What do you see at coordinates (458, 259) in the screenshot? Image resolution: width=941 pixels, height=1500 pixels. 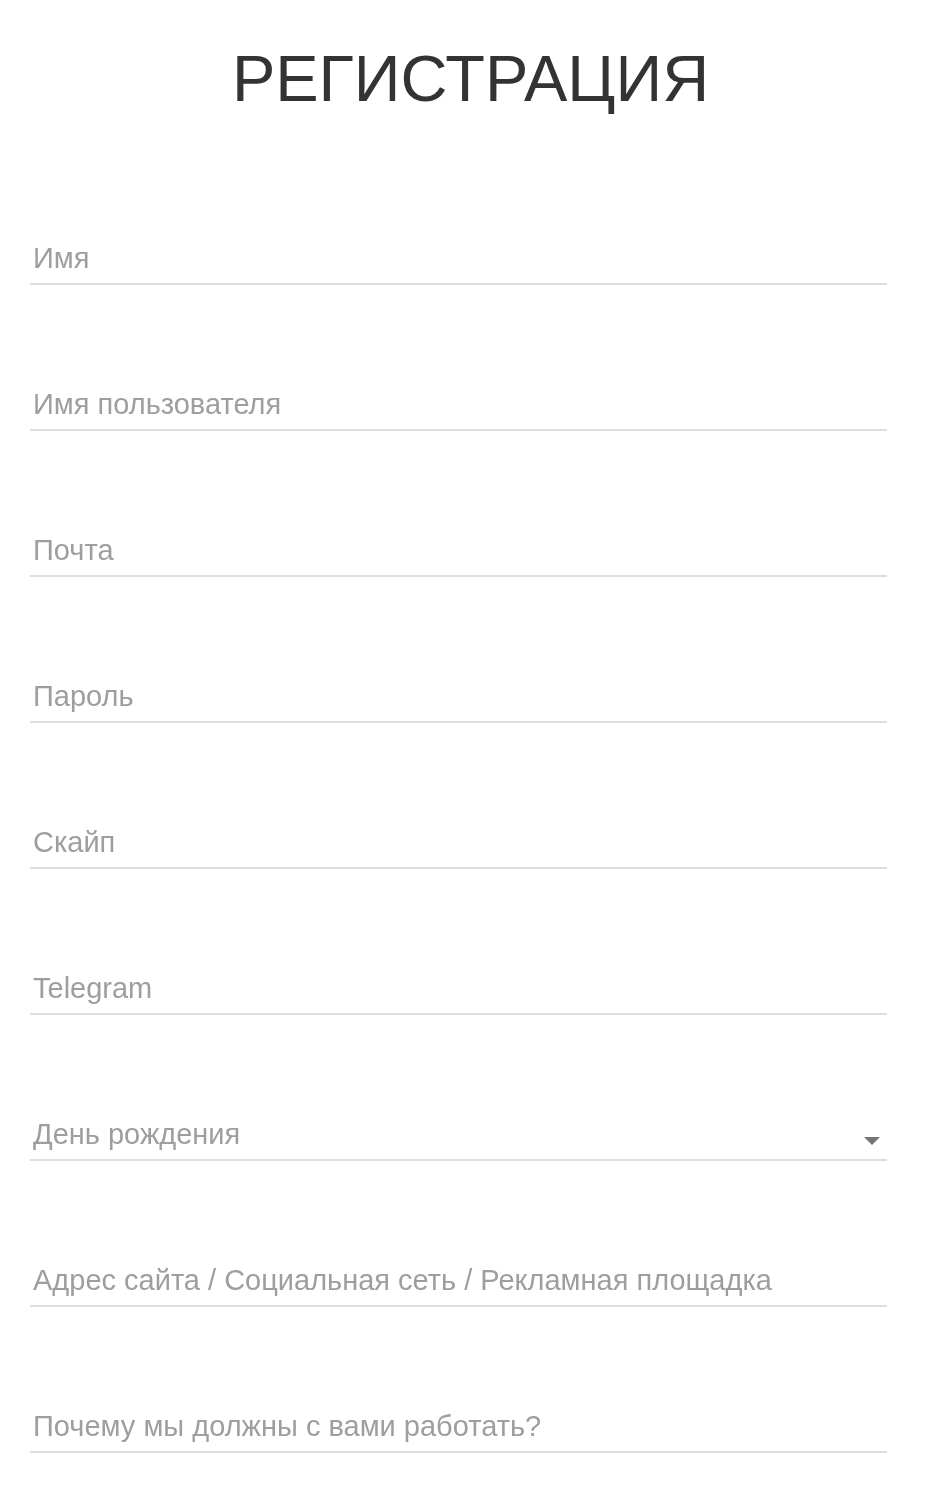 I see `input-field: Имя` at bounding box center [458, 259].